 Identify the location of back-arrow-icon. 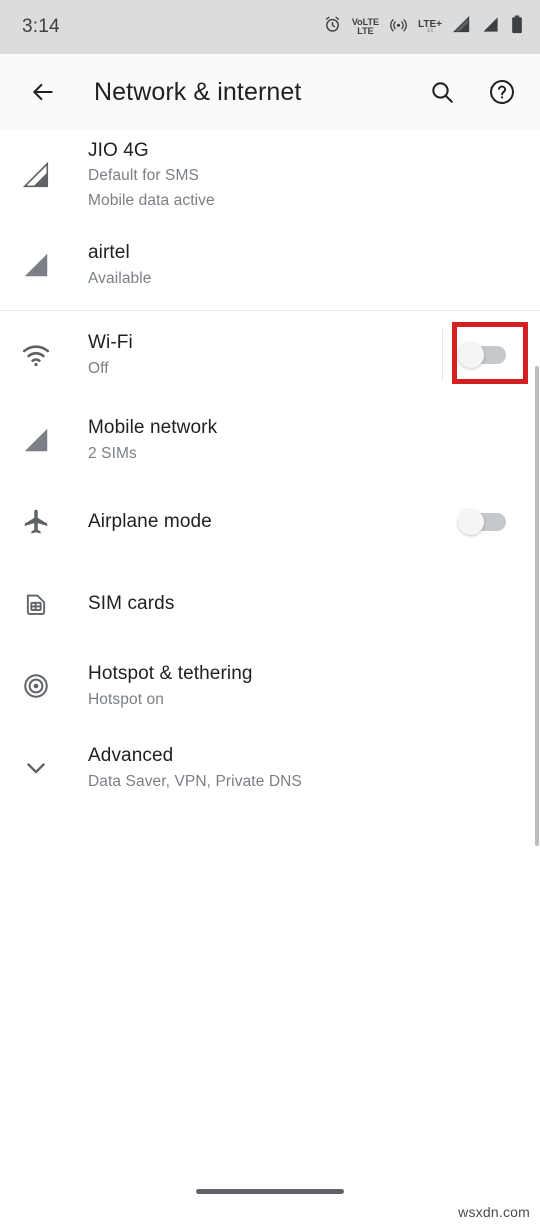
(43, 92).